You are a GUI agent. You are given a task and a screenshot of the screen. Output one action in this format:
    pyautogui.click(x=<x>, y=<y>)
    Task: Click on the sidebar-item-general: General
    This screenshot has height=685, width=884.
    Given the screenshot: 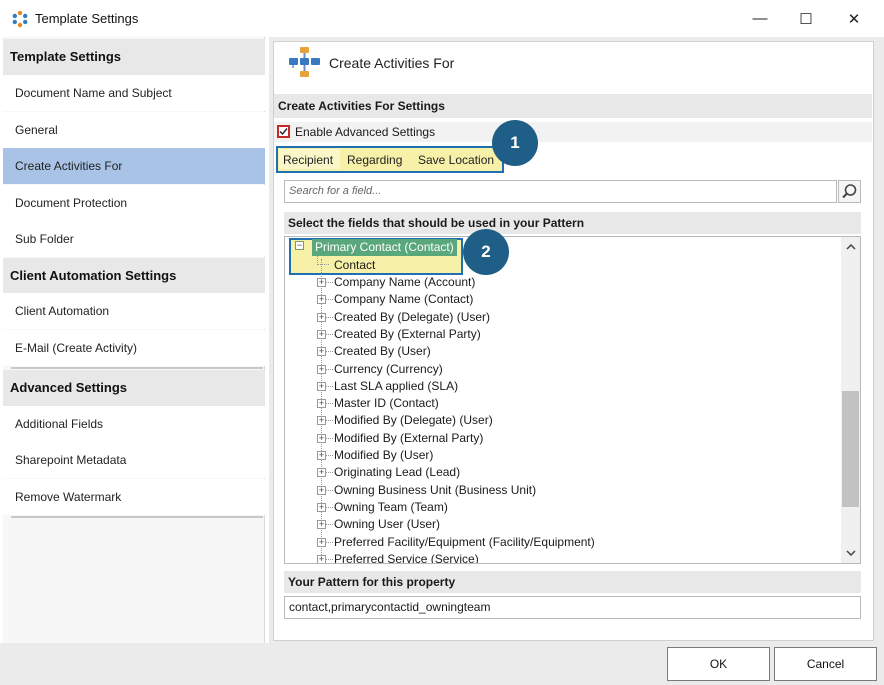 What is the action you would take?
    pyautogui.click(x=134, y=130)
    